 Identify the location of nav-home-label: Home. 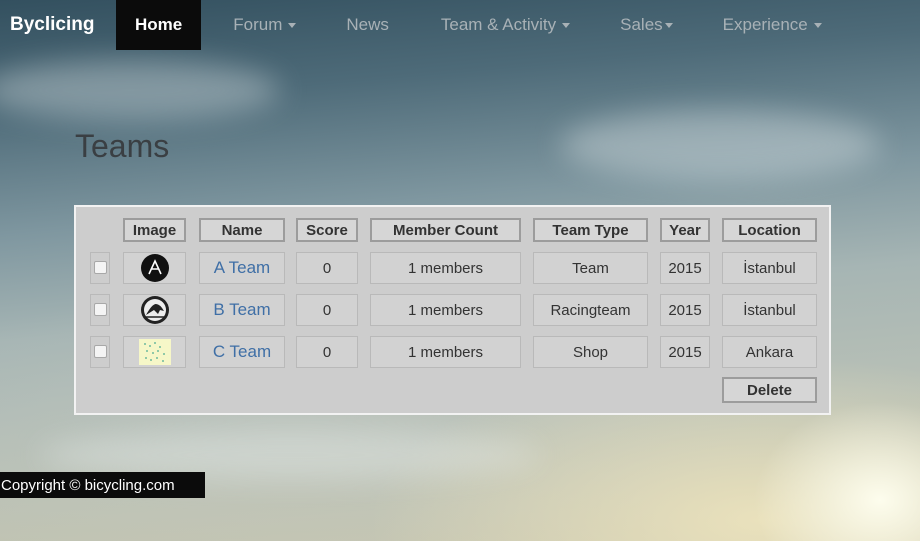
(159, 24).